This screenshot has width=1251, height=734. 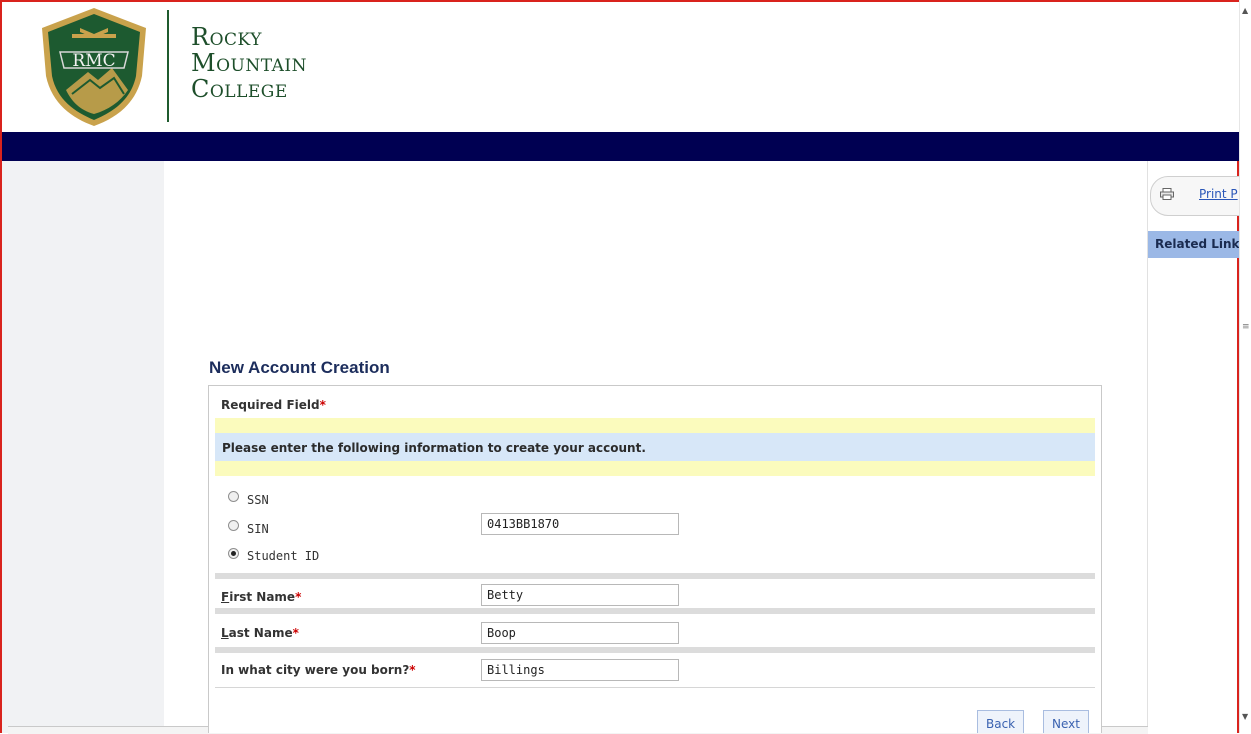 What do you see at coordinates (655, 425) in the screenshot?
I see `highlight-band-top` at bounding box center [655, 425].